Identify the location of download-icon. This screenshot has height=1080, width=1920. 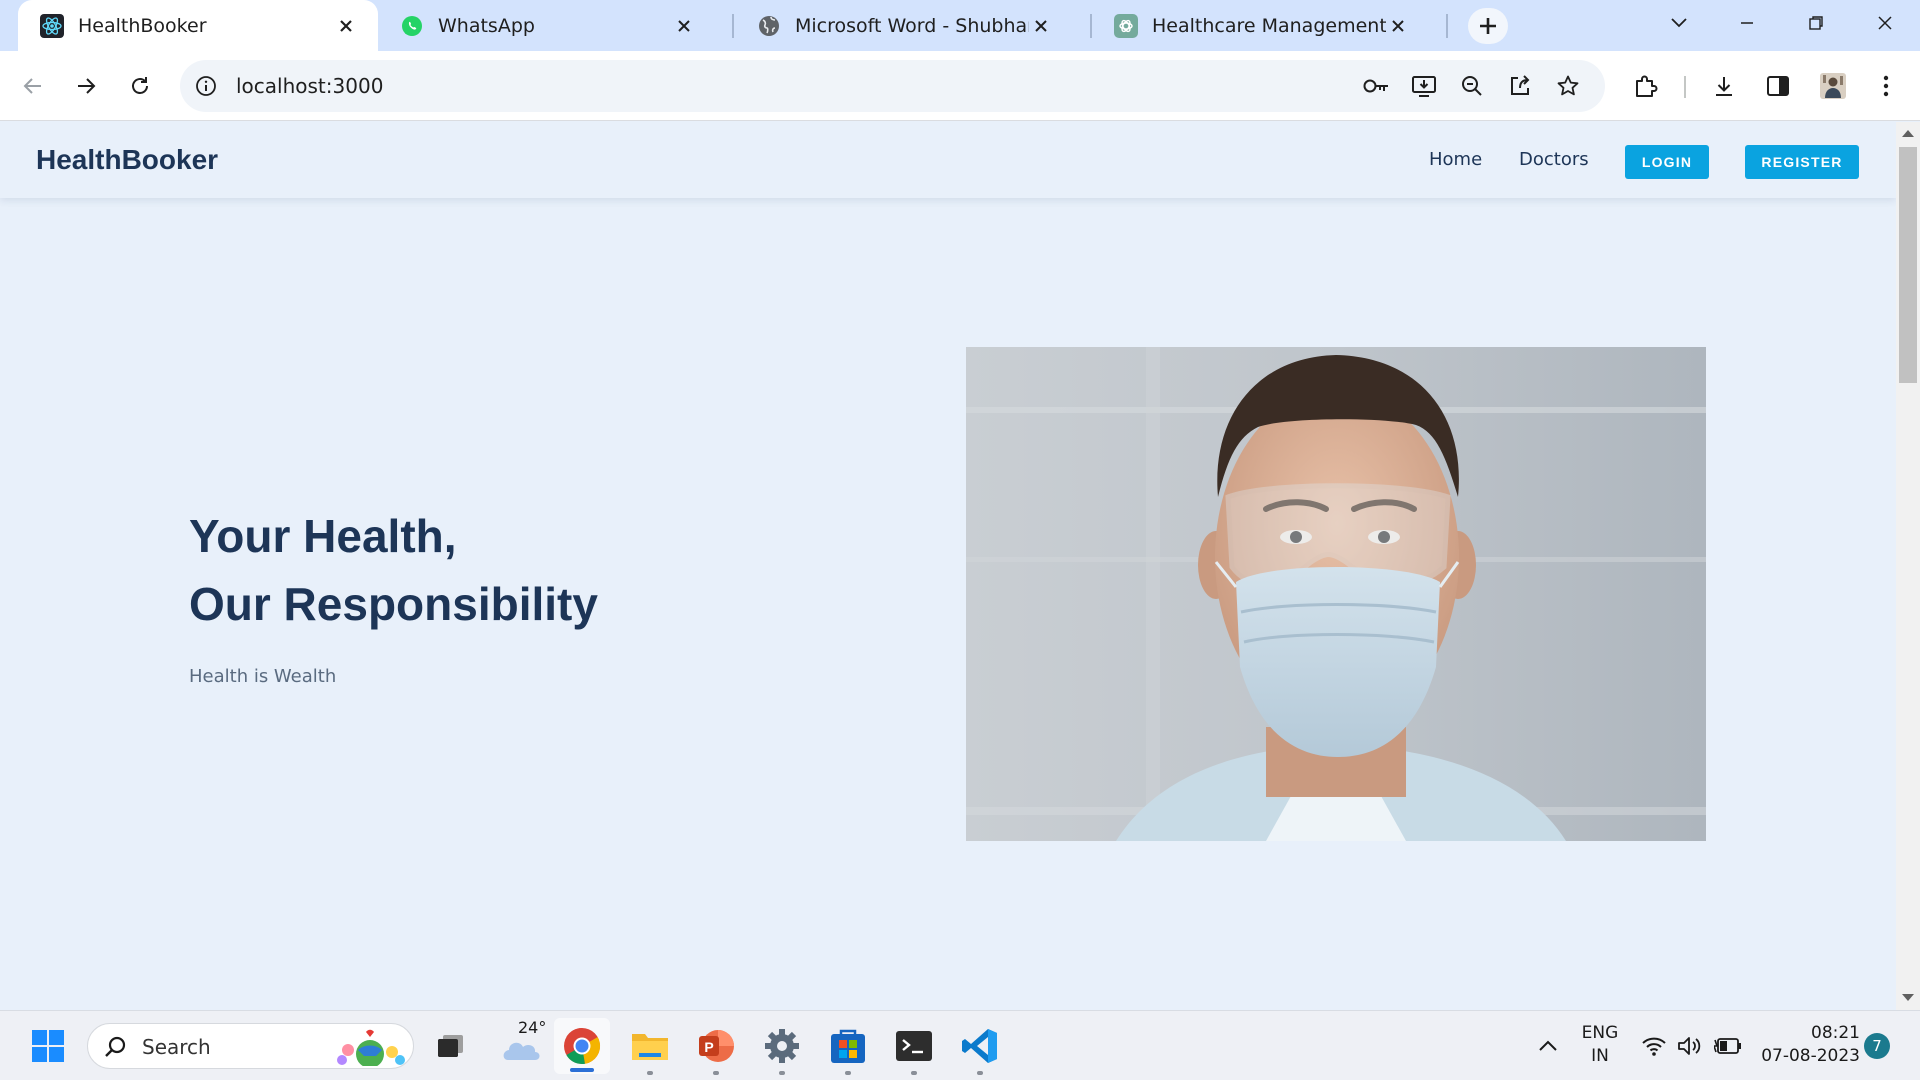
(1724, 86).